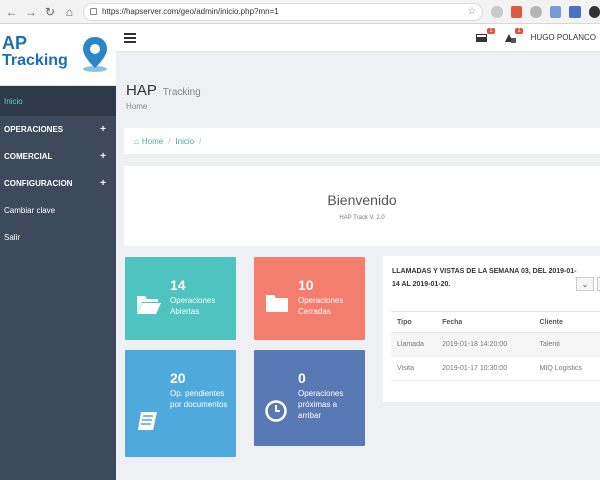 This screenshot has width=600, height=480. What do you see at coordinates (566, 322) in the screenshot?
I see `column-header: Cliente` at bounding box center [566, 322].